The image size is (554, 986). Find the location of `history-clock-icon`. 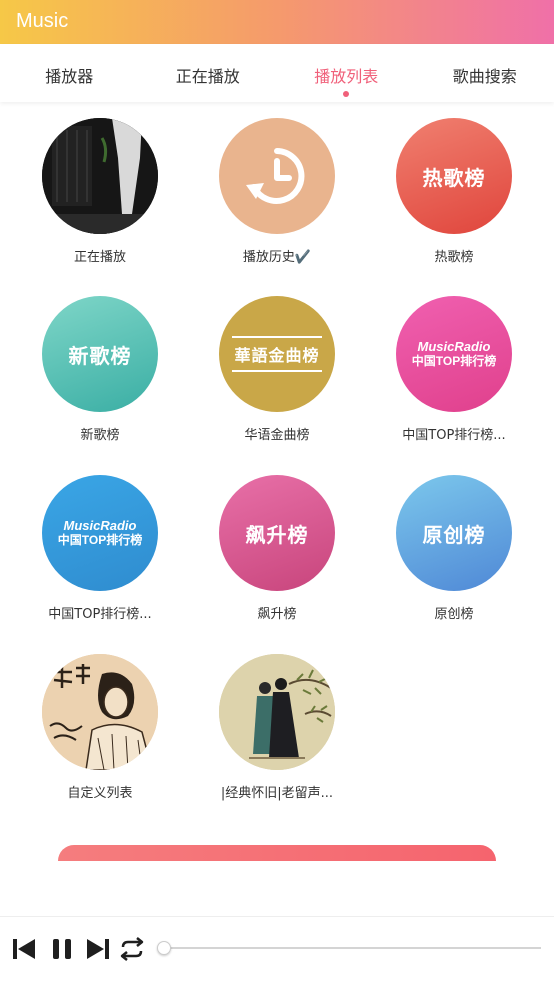

history-clock-icon is located at coordinates (275, 176).